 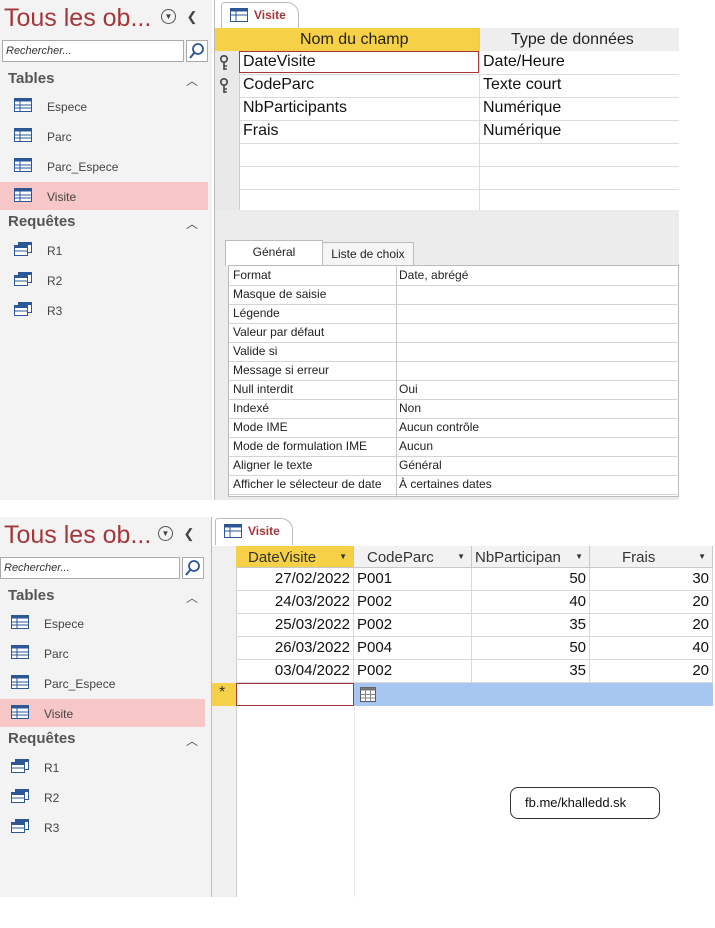 What do you see at coordinates (295, 648) in the screenshot?
I see `cell-datevisite: 26/03/2022` at bounding box center [295, 648].